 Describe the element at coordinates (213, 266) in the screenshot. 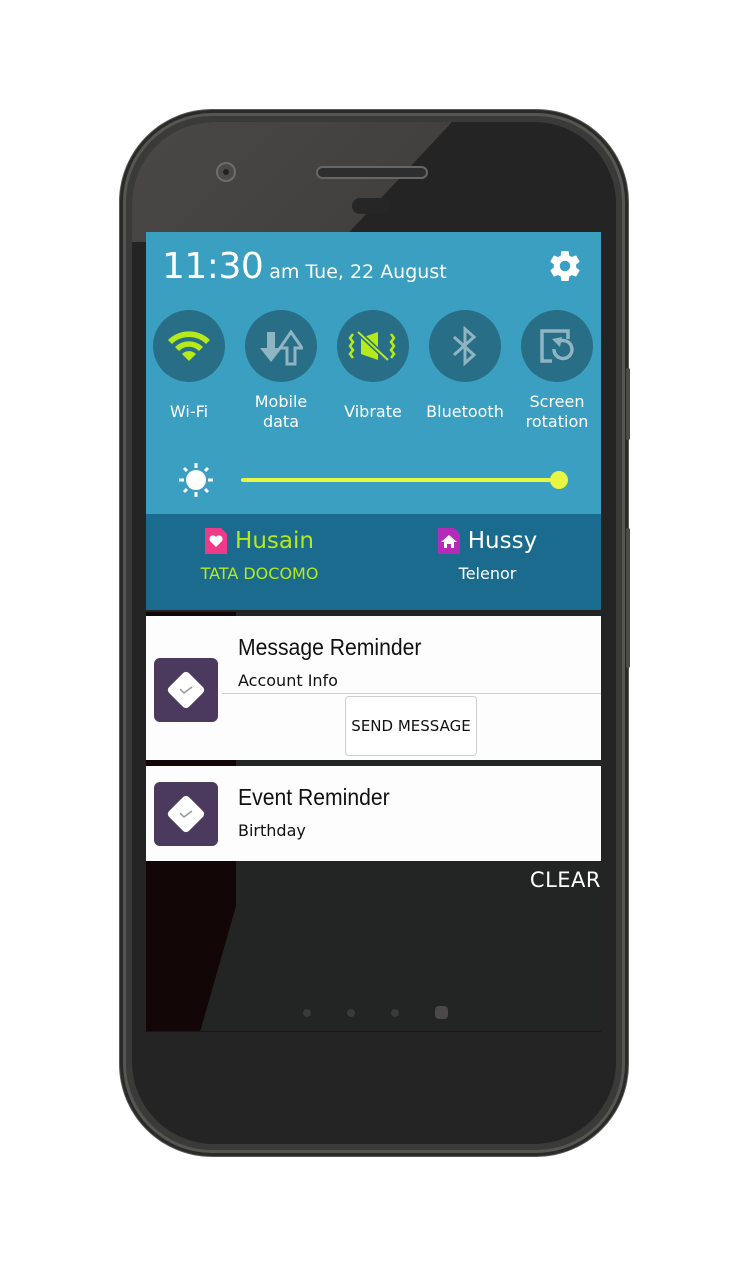

I see `clock-time: 11:30` at that location.